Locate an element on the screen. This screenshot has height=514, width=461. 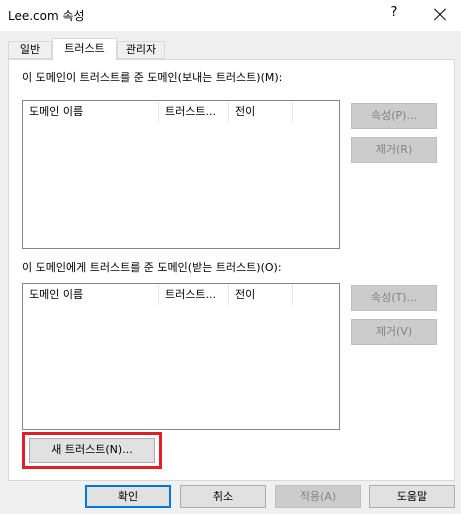
tab-trust: 트러스트 is located at coordinates (84, 49).